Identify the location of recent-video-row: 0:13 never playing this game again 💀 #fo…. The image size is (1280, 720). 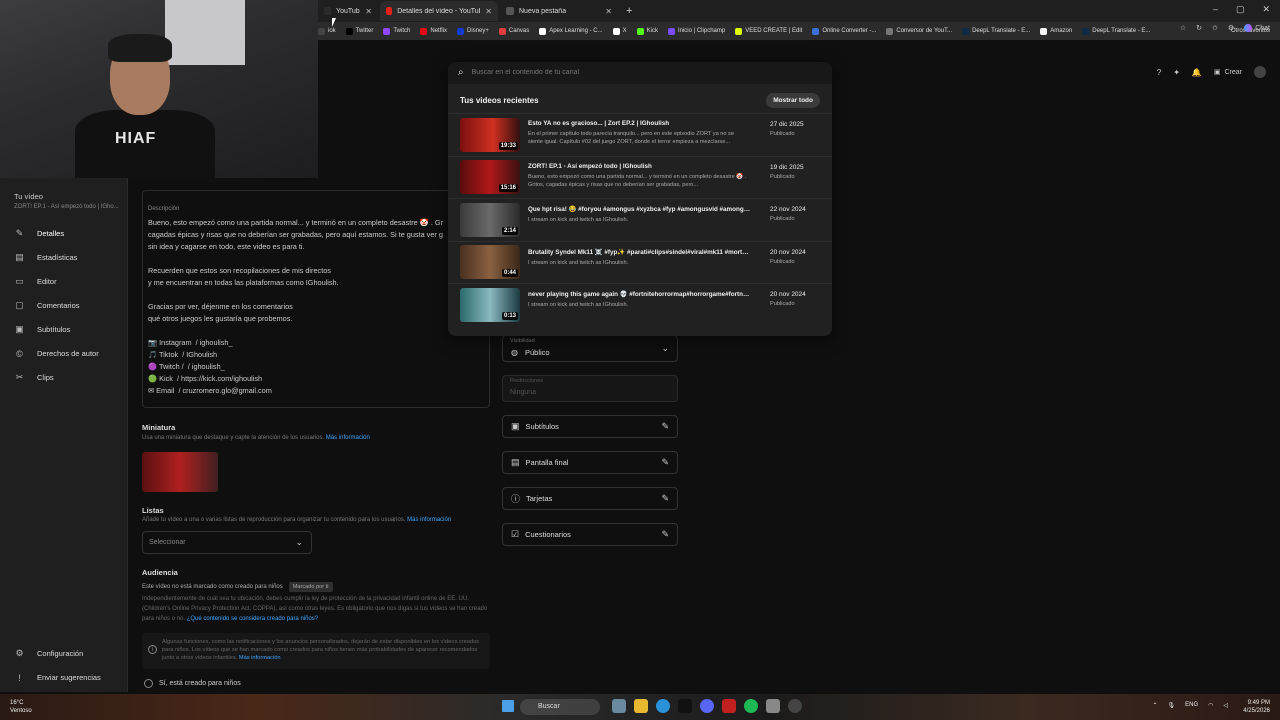
(640, 304).